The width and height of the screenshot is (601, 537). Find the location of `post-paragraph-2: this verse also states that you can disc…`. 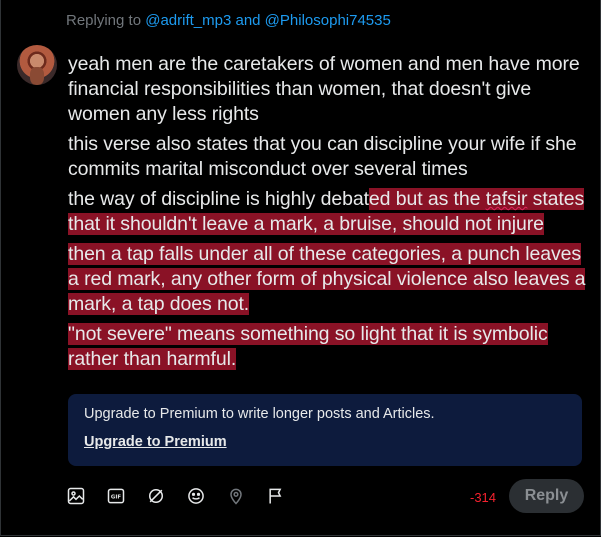

post-paragraph-2: this verse also states that you can disc… is located at coordinates (322, 156).